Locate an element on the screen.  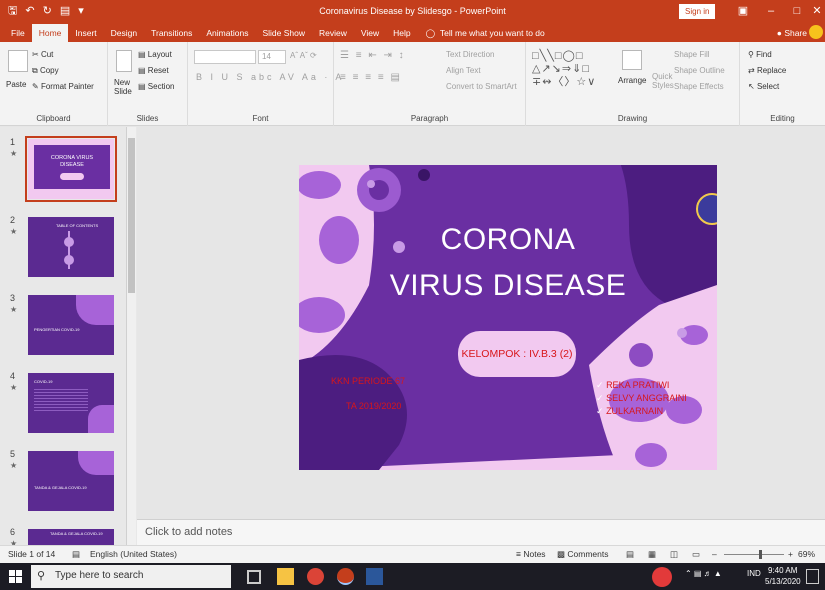
customize-qat-icon: ▾ is located at coordinates (81, 11).